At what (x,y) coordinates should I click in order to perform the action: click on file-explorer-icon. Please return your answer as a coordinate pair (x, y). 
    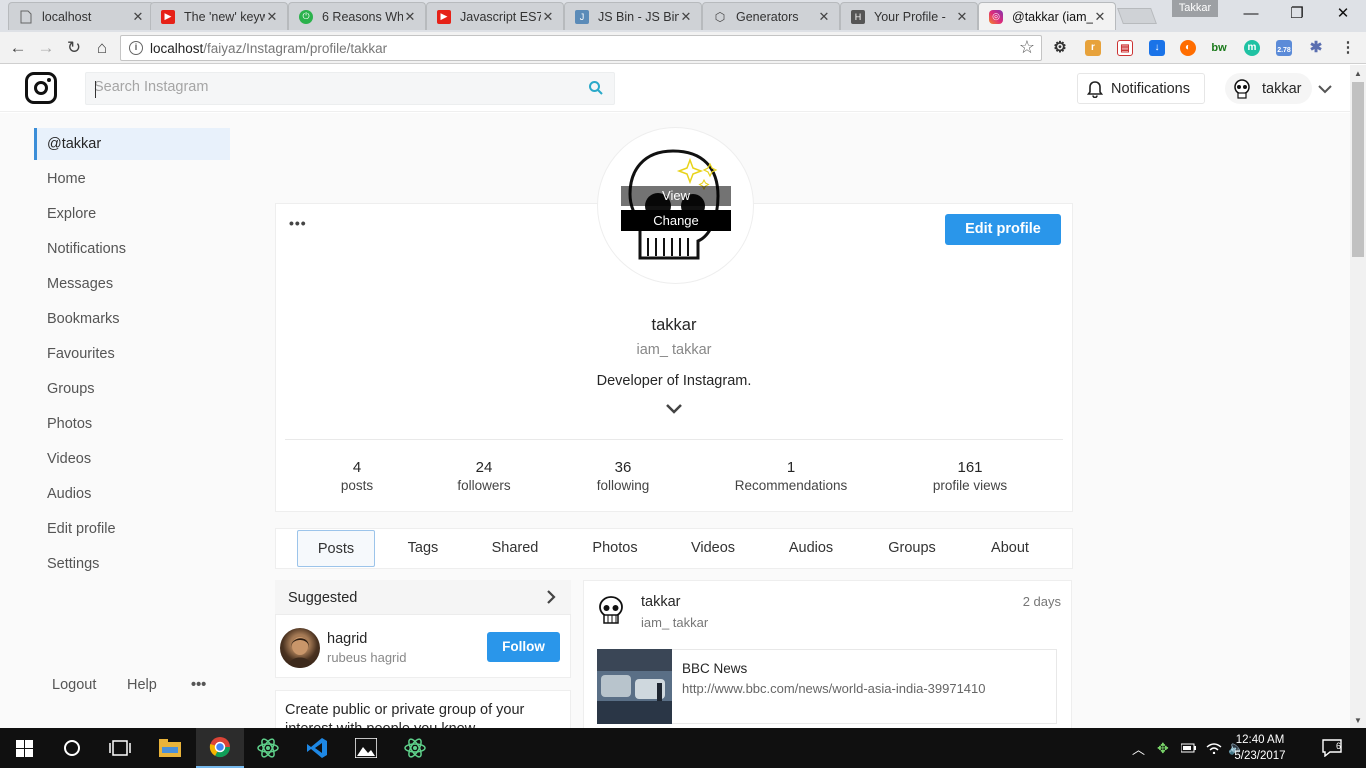
    Looking at the image, I should click on (170, 748).